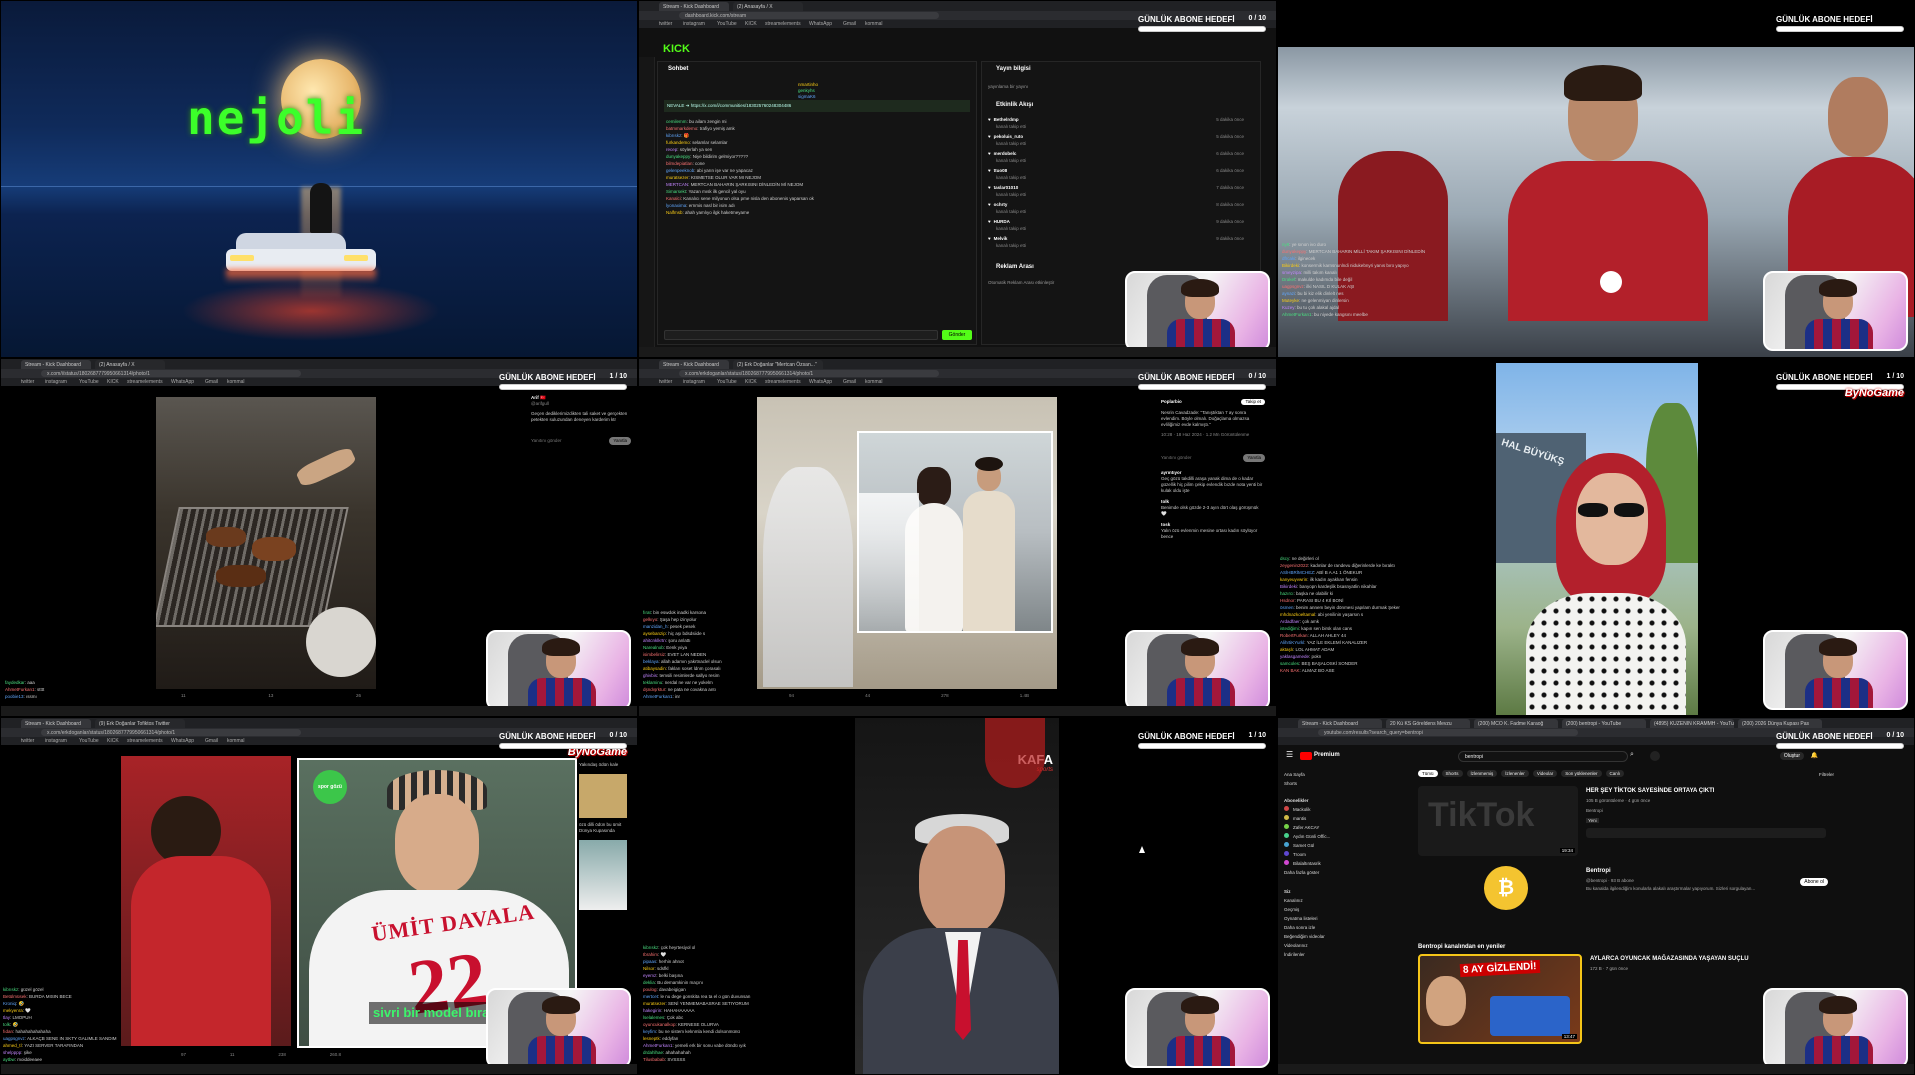 The width and height of the screenshot is (1915, 1075). Describe the element at coordinates (768, 6) in the screenshot. I see `browser-tab: (2) Anasayfa / X` at that location.